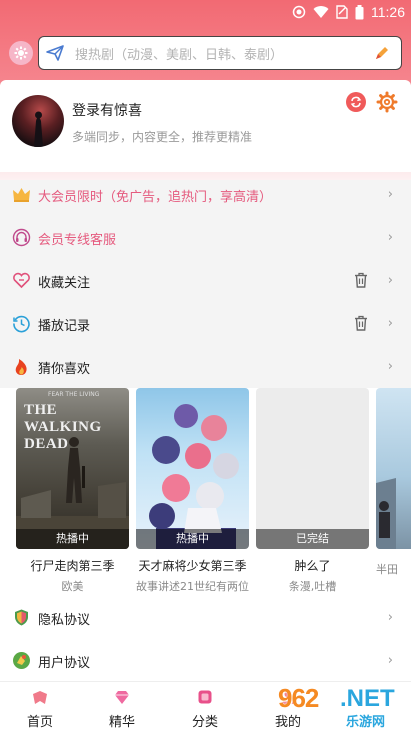 The height and width of the screenshot is (732, 411). I want to click on card-title: 肿么了, so click(312, 566).